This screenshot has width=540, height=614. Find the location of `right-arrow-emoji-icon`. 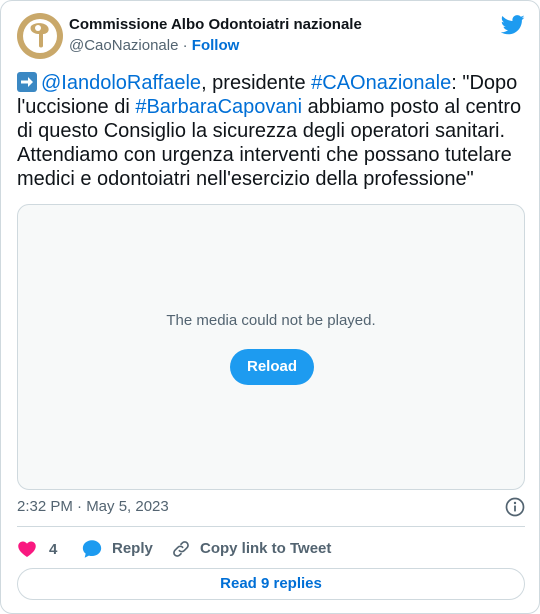

right-arrow-emoji-icon is located at coordinates (27, 82).